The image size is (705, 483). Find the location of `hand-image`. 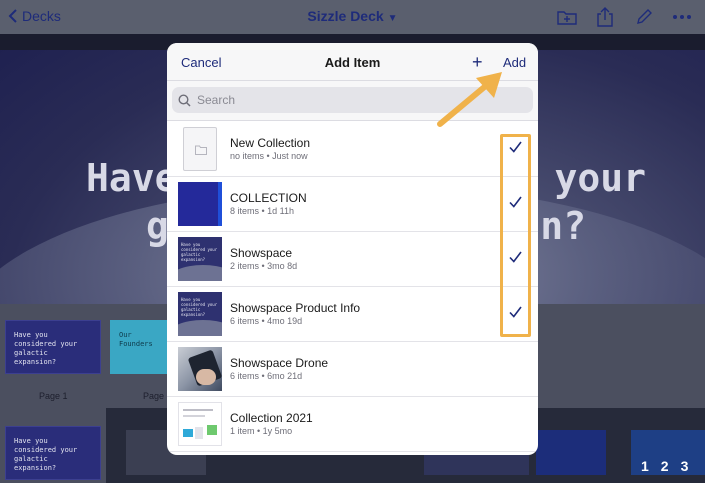

hand-image is located at coordinates (206, 377).